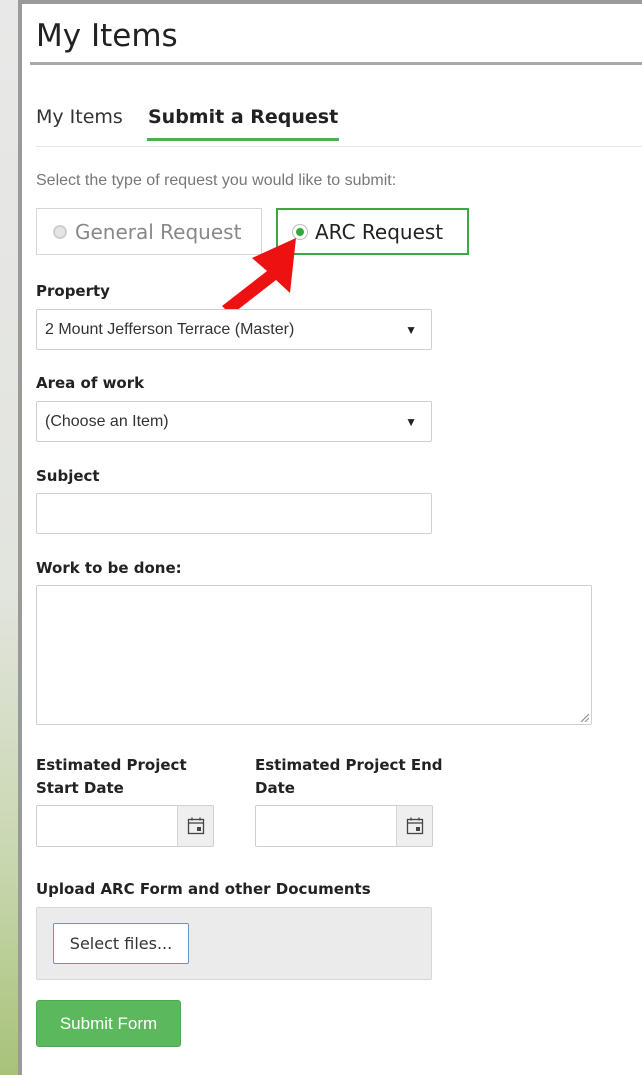 This screenshot has width=642, height=1075. I want to click on property-value: 2 Mount Jefferson Terrace (Master), so click(170, 329).